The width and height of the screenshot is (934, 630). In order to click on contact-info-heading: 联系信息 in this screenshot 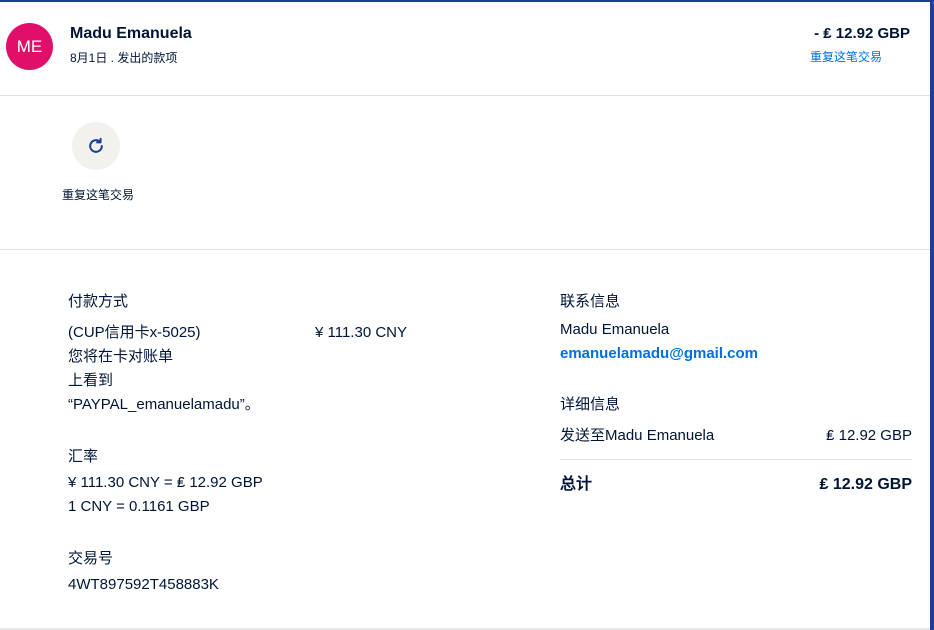, I will do `click(590, 301)`.